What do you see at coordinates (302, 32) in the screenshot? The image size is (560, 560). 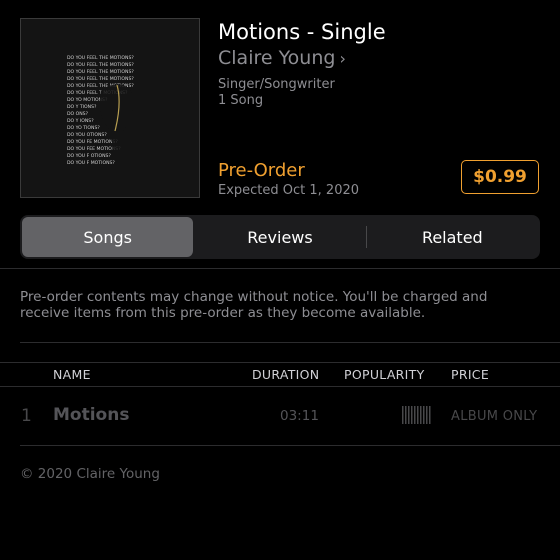 I see `album-title: Motions - Single` at bounding box center [302, 32].